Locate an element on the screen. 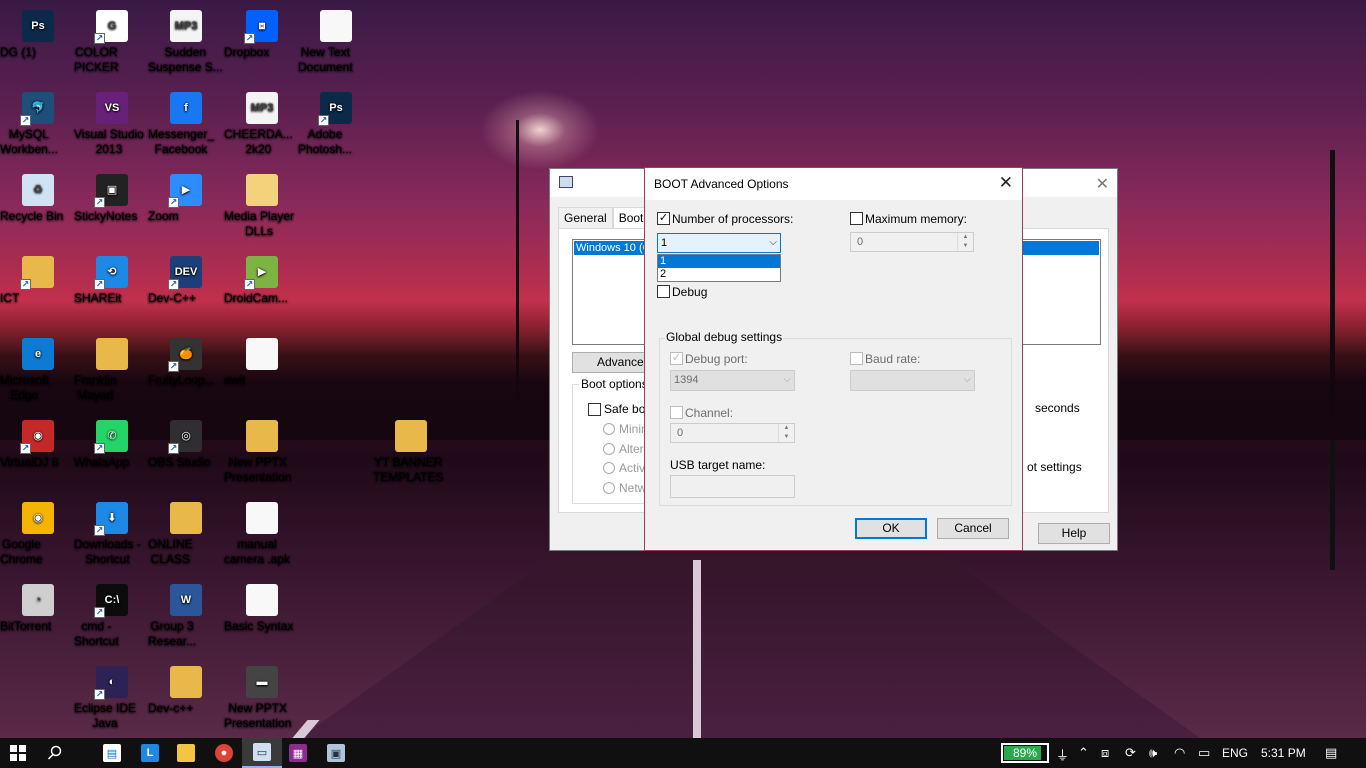 This screenshot has width=1366, height=768. desktop-icon-label: New PPTX Presentation is located at coordinates (258, 469).